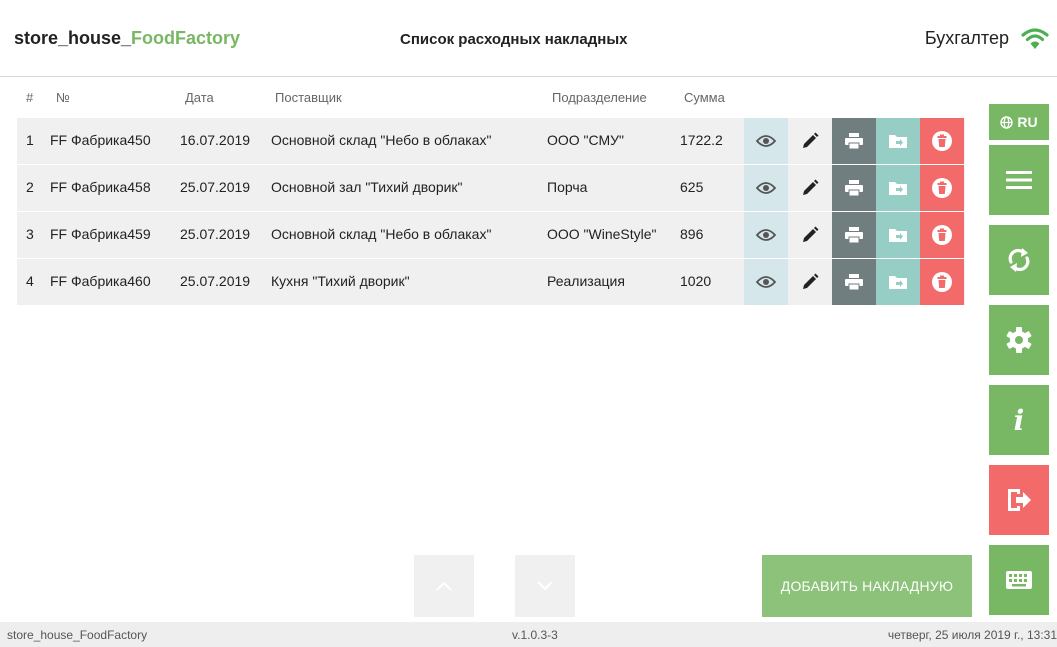  I want to click on row-sum: 625, so click(692, 187).